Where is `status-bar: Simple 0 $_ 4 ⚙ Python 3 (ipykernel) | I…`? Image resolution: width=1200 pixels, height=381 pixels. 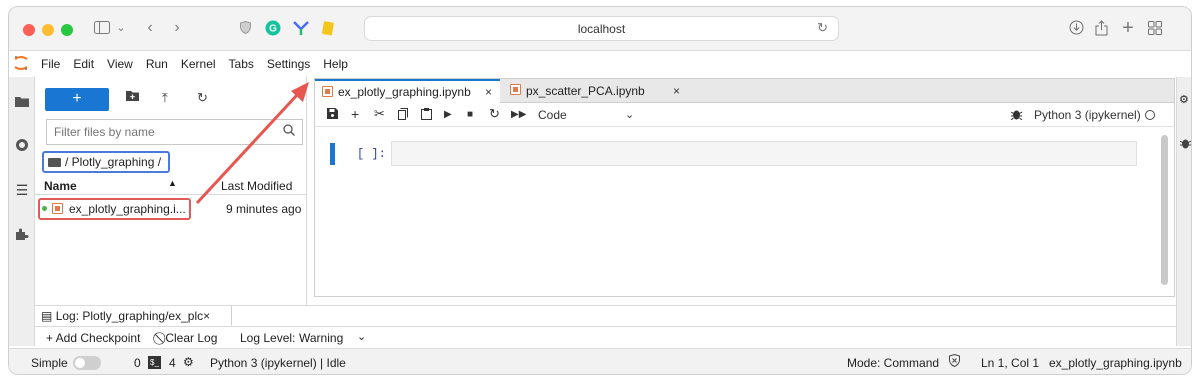
status-bar: Simple 0 $_ 4 ⚙ Python 3 (ipykernel) | I… is located at coordinates (600, 361).